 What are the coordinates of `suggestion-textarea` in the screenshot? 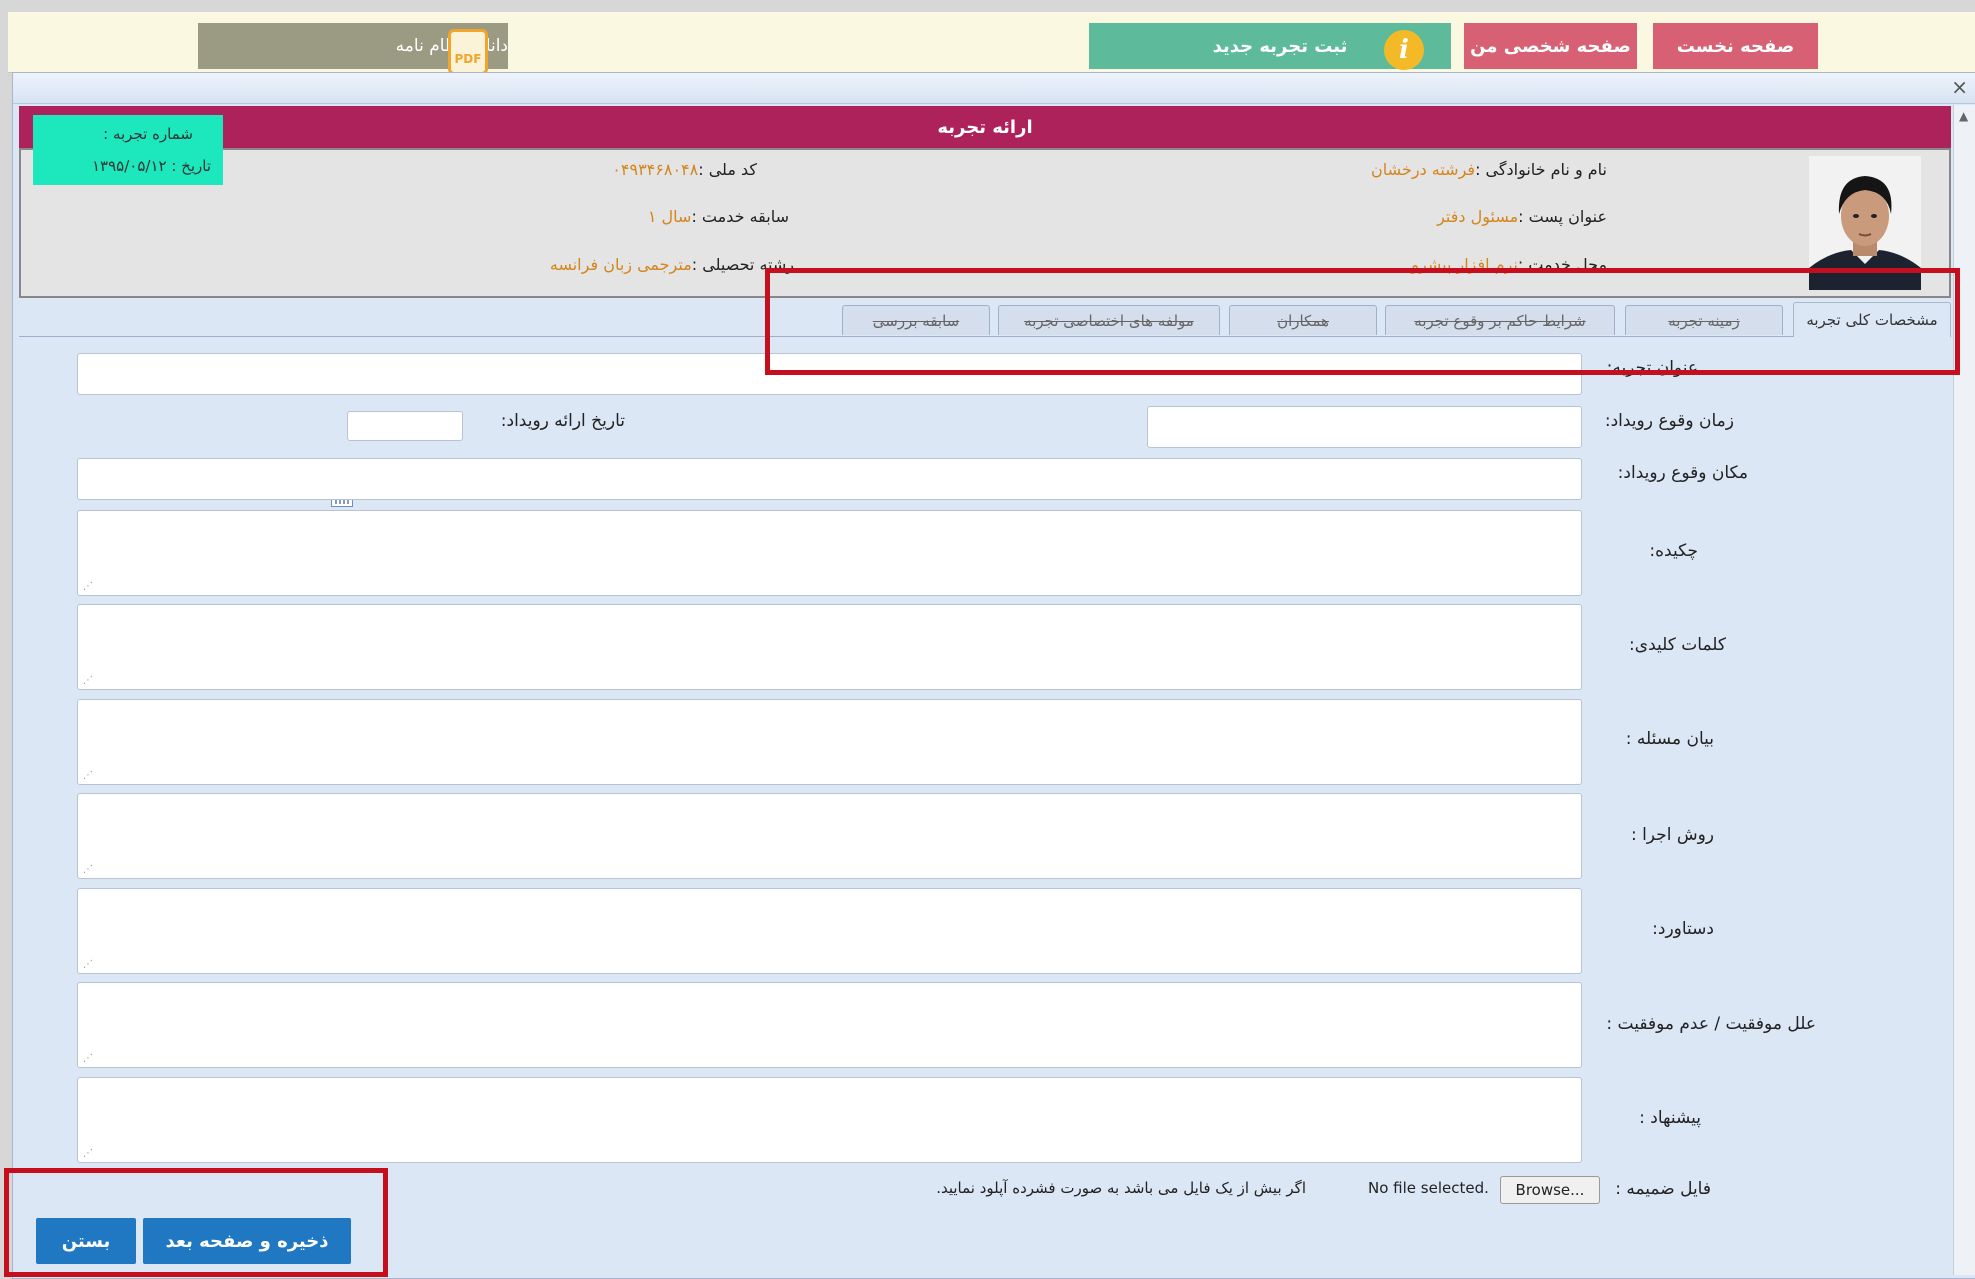 It's located at (829, 1120).